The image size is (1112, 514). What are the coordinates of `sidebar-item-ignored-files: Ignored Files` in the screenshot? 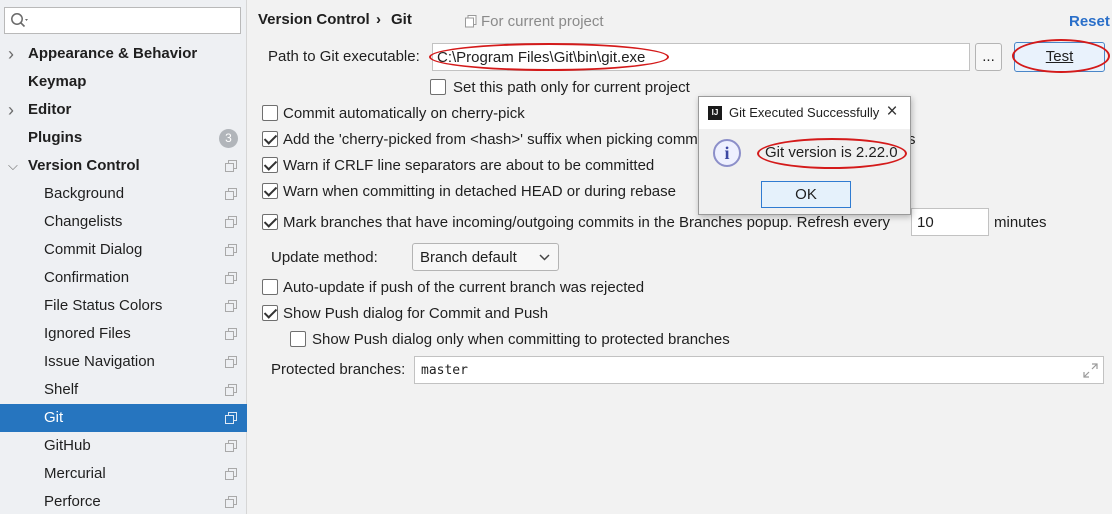 It's located at (123, 334).